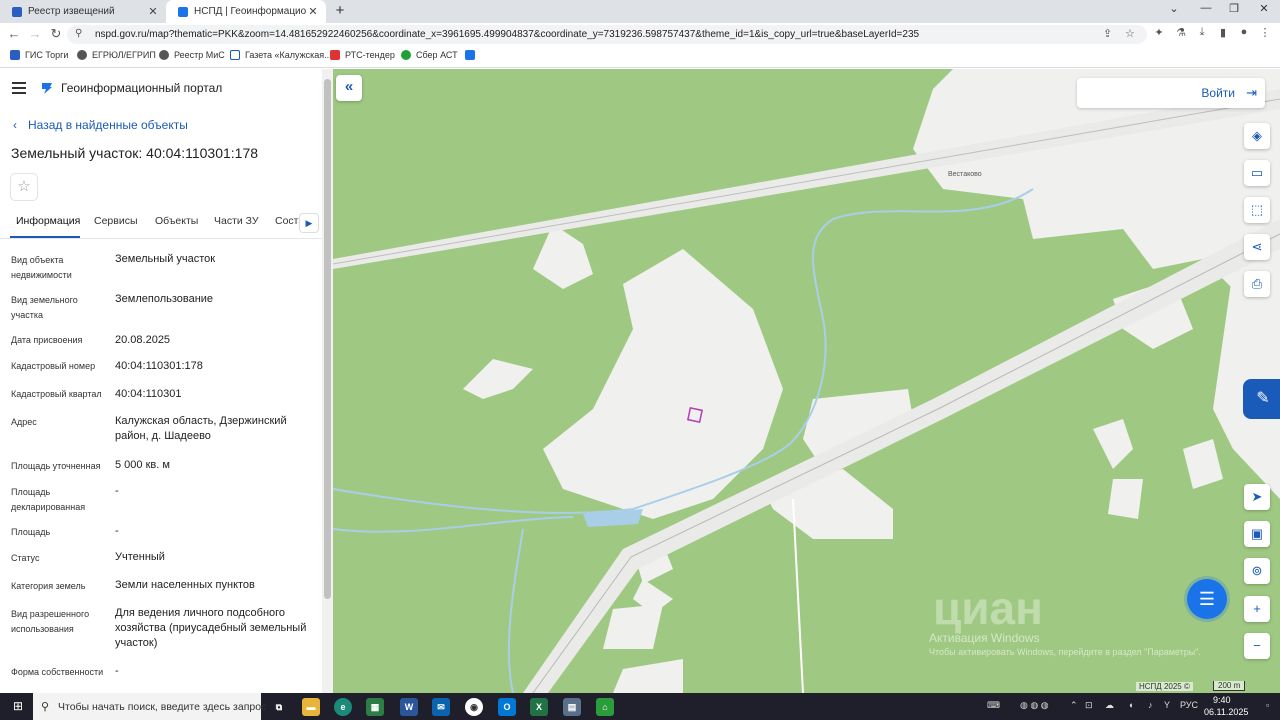 The height and width of the screenshot is (720, 1280). What do you see at coordinates (142, 465) in the screenshot?
I see `property-value: 5 000 кв. м` at bounding box center [142, 465].